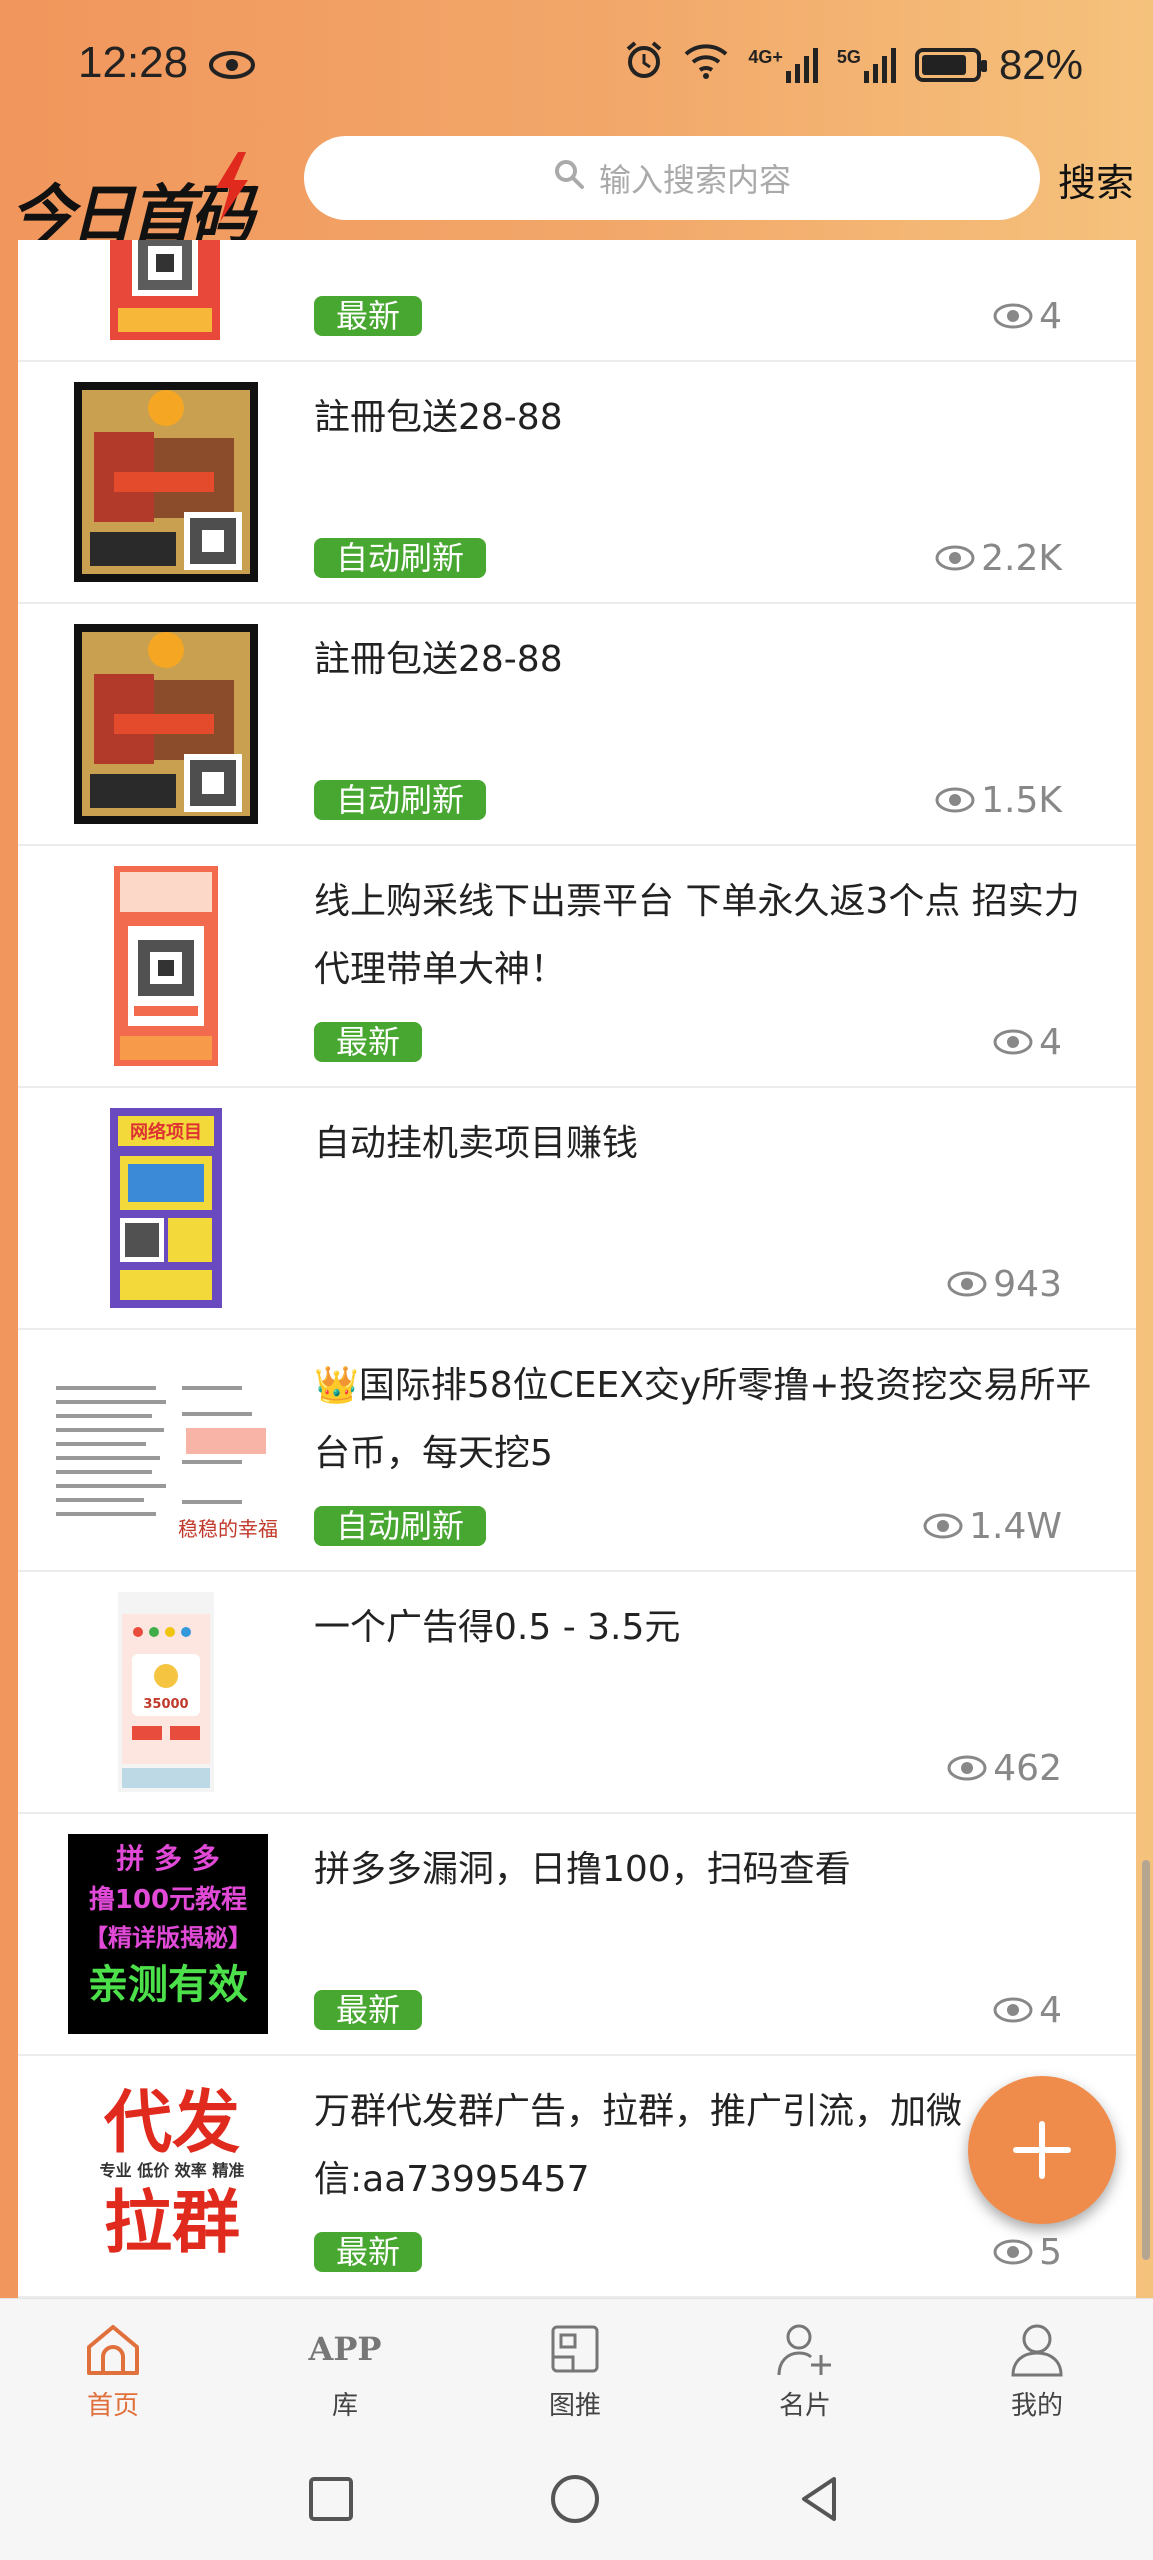 Image resolution: width=1153 pixels, height=2560 pixels. I want to click on tab-image-promo: 图推, so click(575, 2371).